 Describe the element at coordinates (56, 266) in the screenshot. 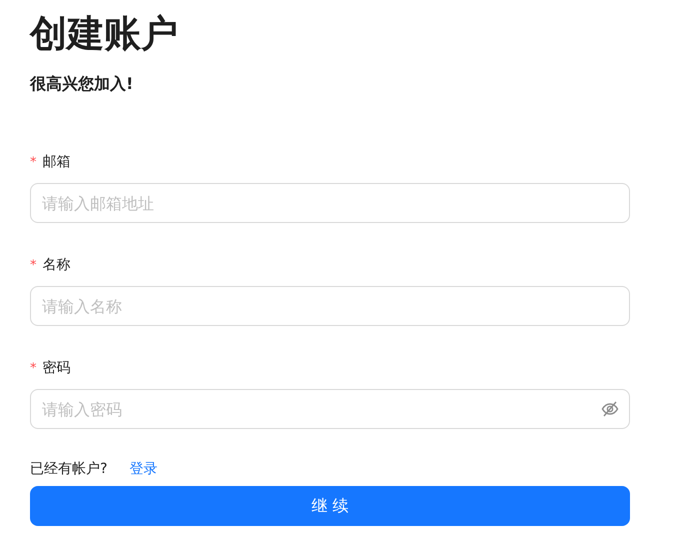

I see `field-label: 名称` at that location.